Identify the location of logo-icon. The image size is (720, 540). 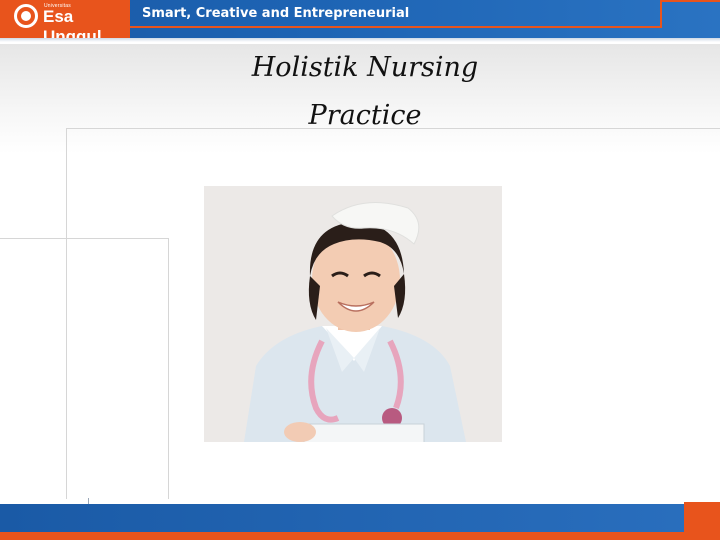
(26, 16).